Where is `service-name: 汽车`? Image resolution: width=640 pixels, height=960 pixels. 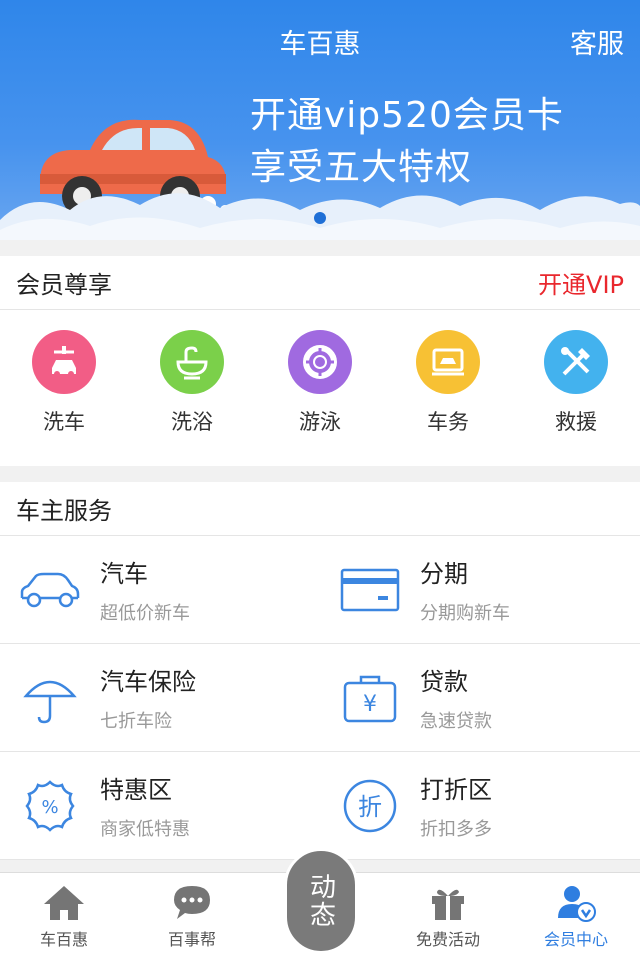 service-name: 汽车 is located at coordinates (124, 574).